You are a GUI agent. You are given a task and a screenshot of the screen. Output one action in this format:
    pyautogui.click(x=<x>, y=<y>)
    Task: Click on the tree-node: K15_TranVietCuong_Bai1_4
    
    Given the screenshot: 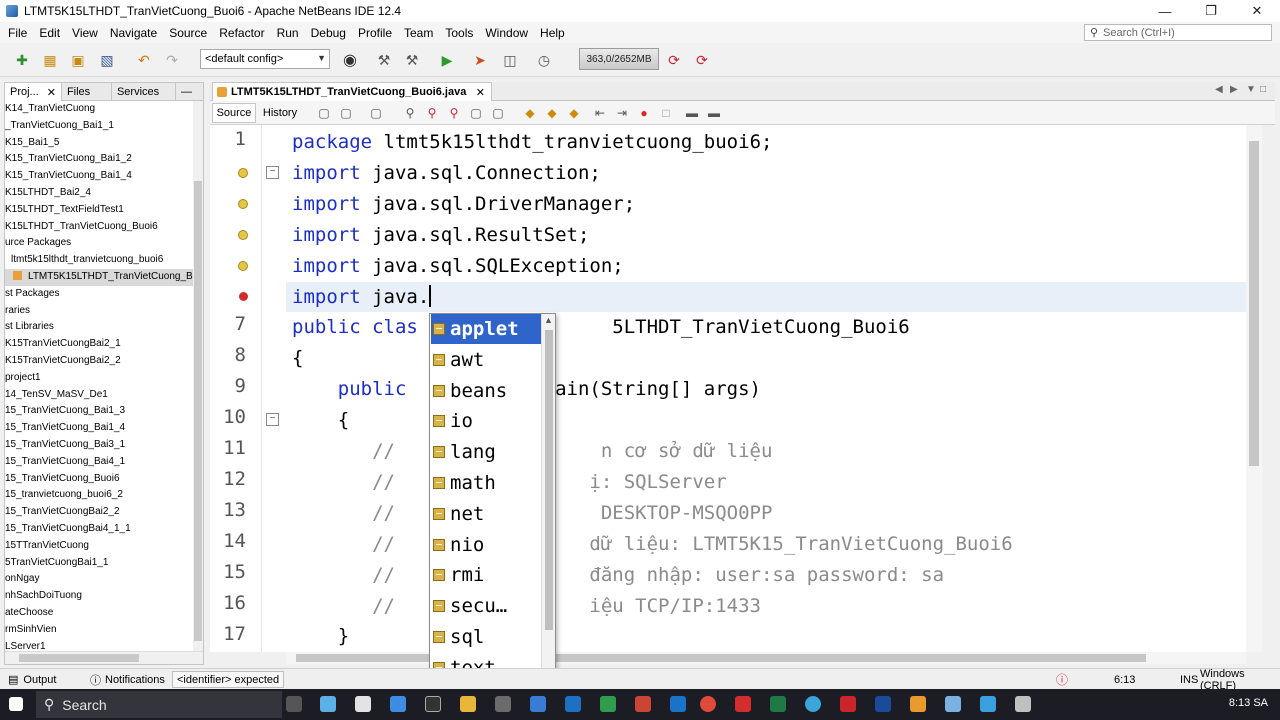 What is the action you would take?
    pyautogui.click(x=99, y=176)
    